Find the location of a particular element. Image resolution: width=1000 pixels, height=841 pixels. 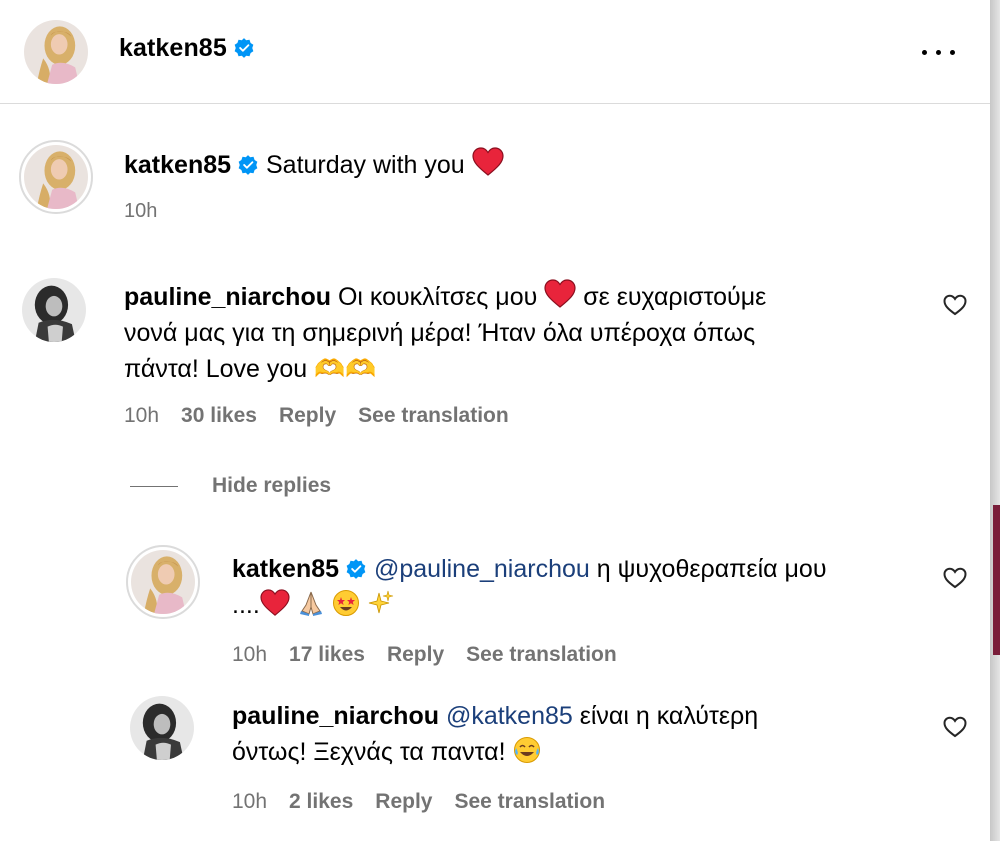

likes-count: 30 likes is located at coordinates (219, 415).